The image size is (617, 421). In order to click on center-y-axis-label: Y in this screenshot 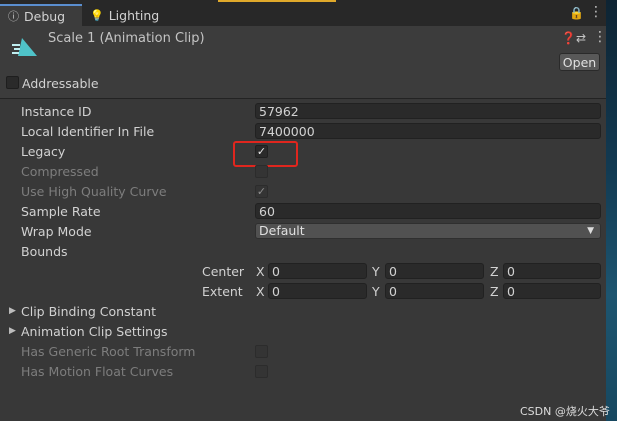, I will do `click(376, 271)`.